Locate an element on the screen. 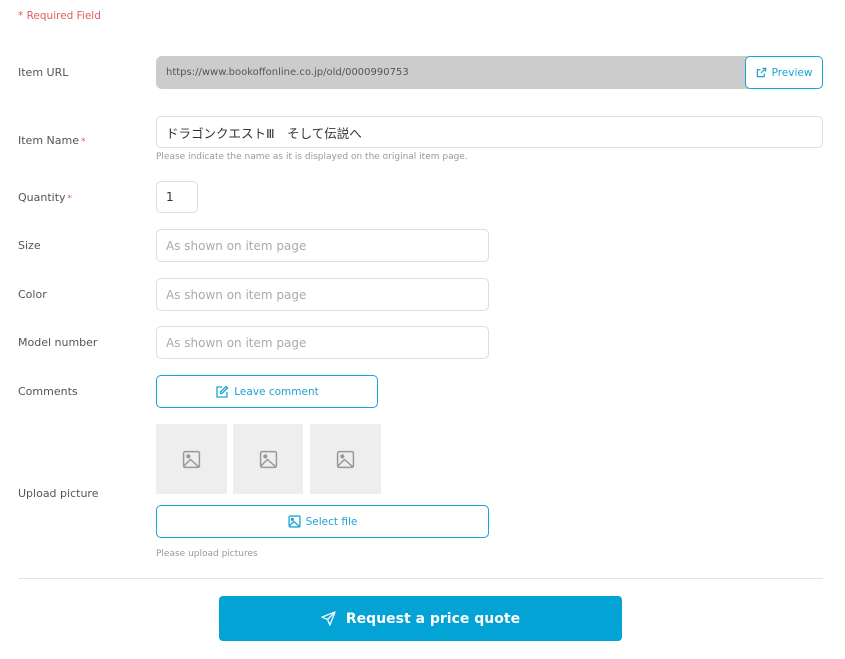 The height and width of the screenshot is (659, 845). divider is located at coordinates (420, 578).